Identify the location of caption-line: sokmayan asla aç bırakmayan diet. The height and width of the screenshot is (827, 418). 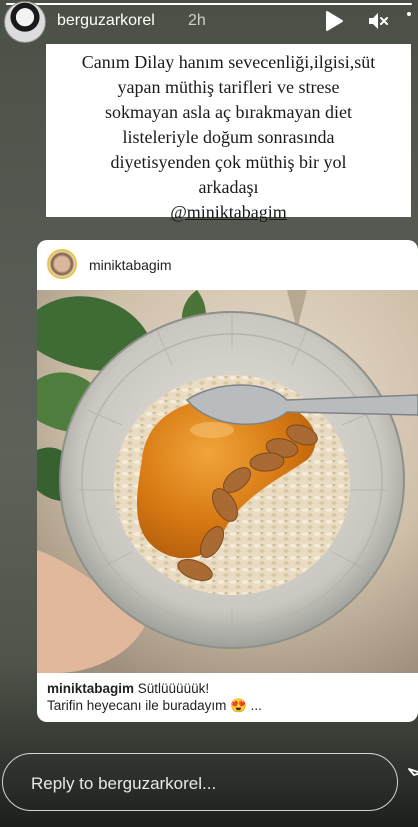
(228, 112).